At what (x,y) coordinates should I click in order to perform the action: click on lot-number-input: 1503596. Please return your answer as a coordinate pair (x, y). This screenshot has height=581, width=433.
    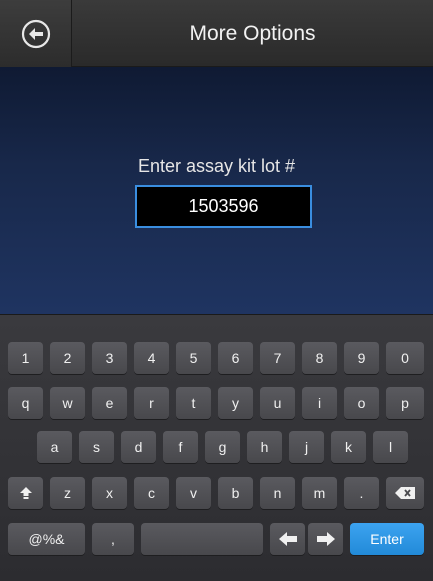
    Looking at the image, I should click on (223, 206).